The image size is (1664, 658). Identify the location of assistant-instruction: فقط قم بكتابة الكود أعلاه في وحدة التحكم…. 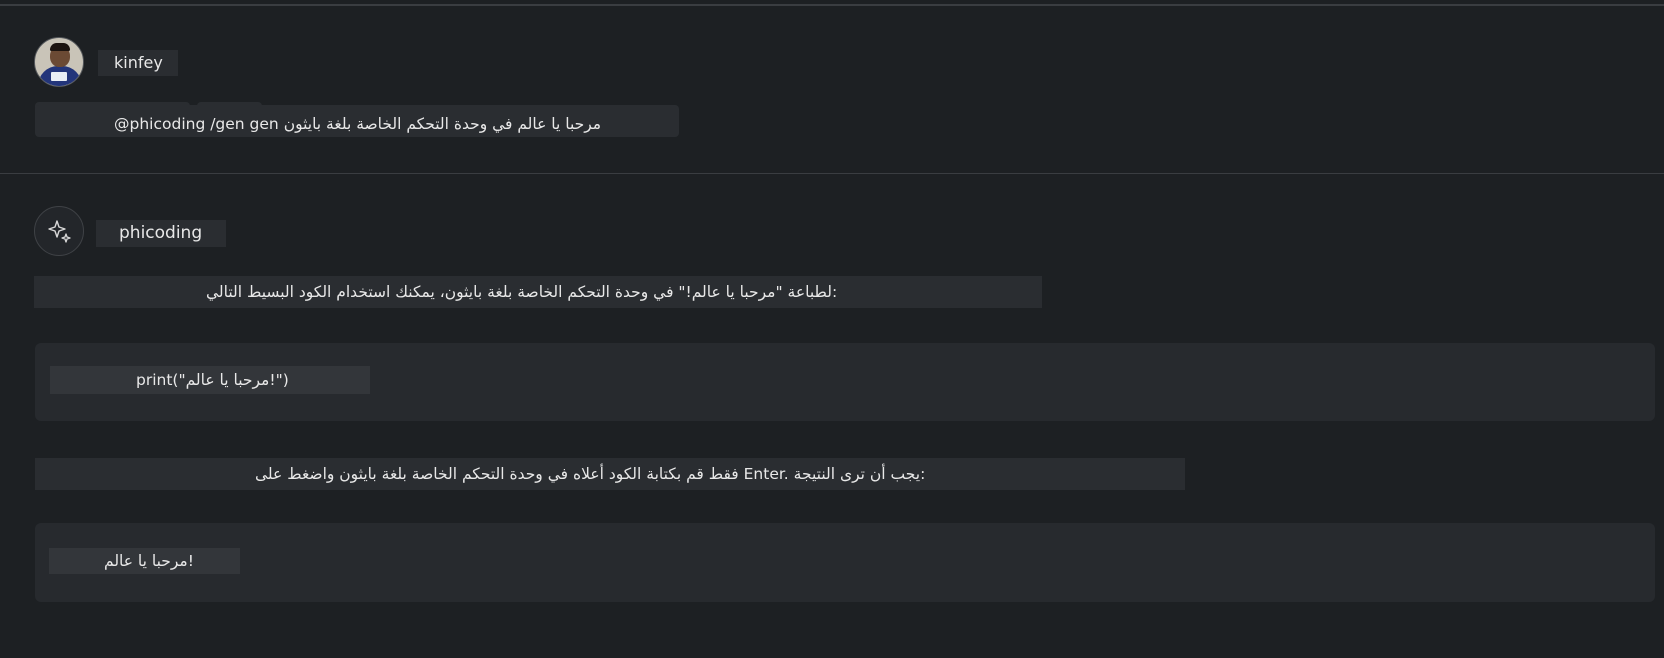
(610, 474).